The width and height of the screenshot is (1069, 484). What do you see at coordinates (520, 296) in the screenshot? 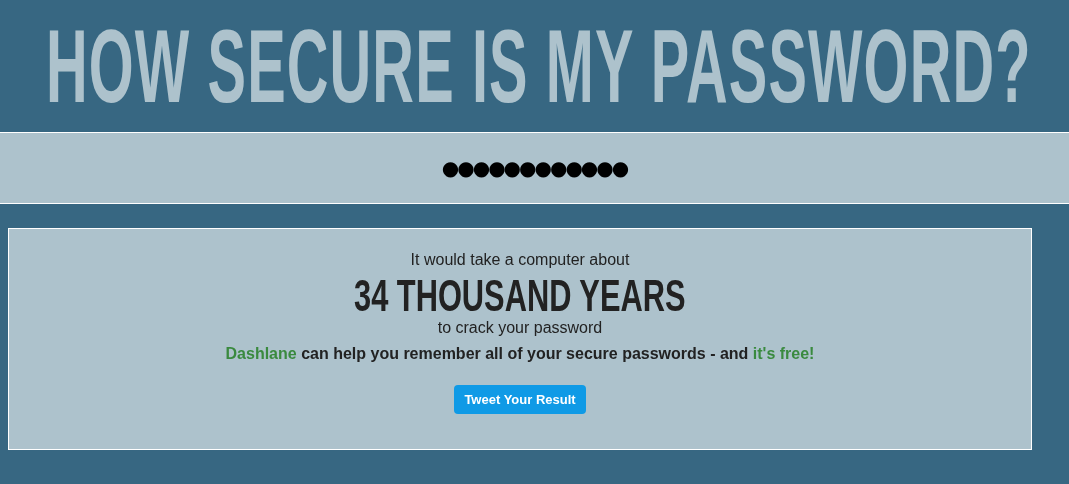
I see `crack-time: 34 THOUSAND YEARS` at bounding box center [520, 296].